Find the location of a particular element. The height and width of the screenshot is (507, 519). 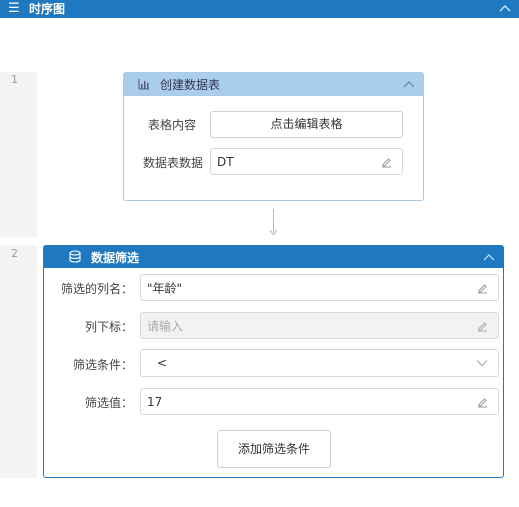

filter-value-label: 筛选值： is located at coordinates (109, 403).